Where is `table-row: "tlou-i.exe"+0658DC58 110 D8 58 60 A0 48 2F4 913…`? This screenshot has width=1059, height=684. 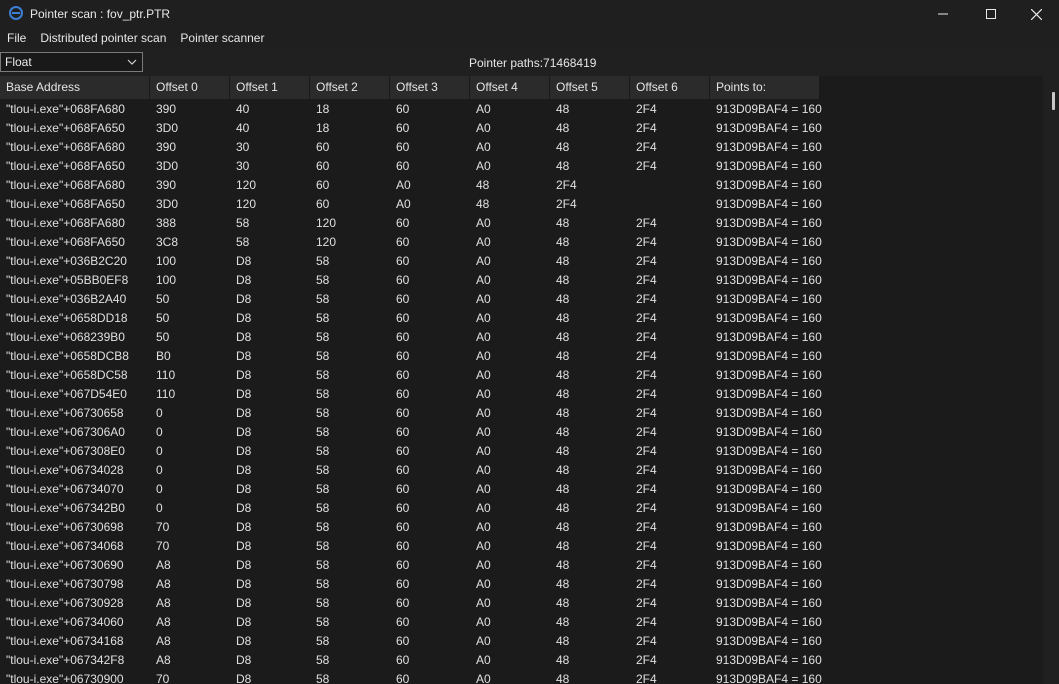 table-row: "tlou-i.exe"+0658DC58 110 D8 58 60 A0 48 2F4 913… is located at coordinates (411, 375).